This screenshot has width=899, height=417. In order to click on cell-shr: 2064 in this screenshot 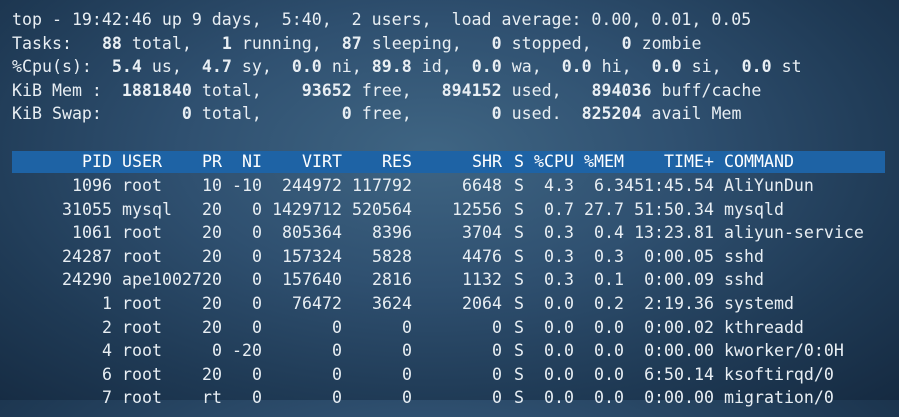, I will do `click(482, 303)`.